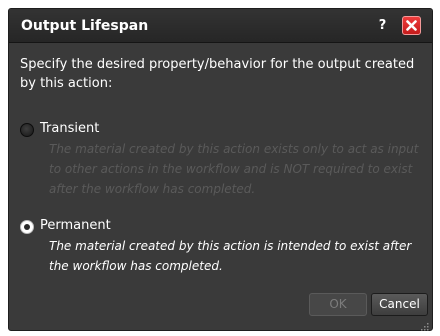 The width and height of the screenshot is (440, 336). I want to click on resize-grip-icon, so click(424, 326).